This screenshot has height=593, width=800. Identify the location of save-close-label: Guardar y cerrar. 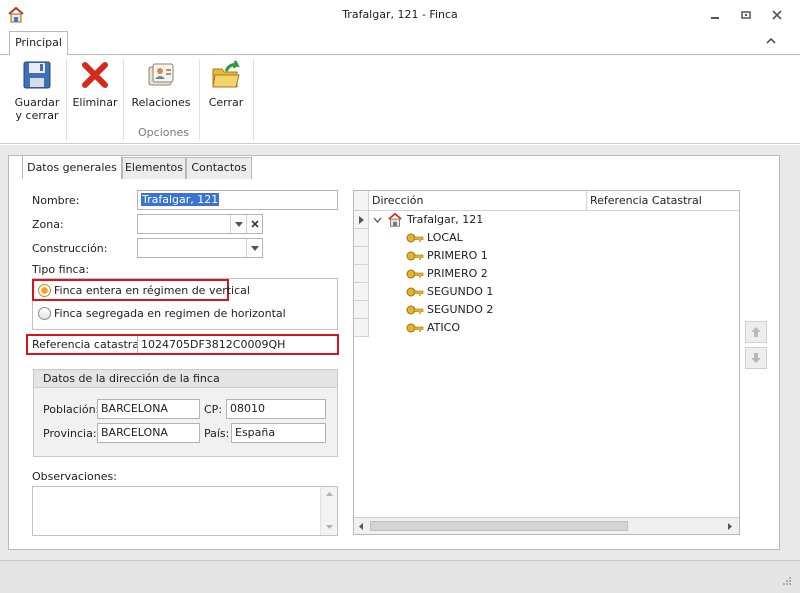
(37, 109).